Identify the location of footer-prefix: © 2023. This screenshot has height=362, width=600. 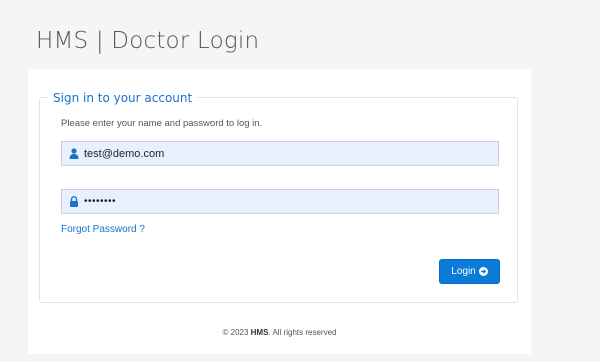
(236, 332).